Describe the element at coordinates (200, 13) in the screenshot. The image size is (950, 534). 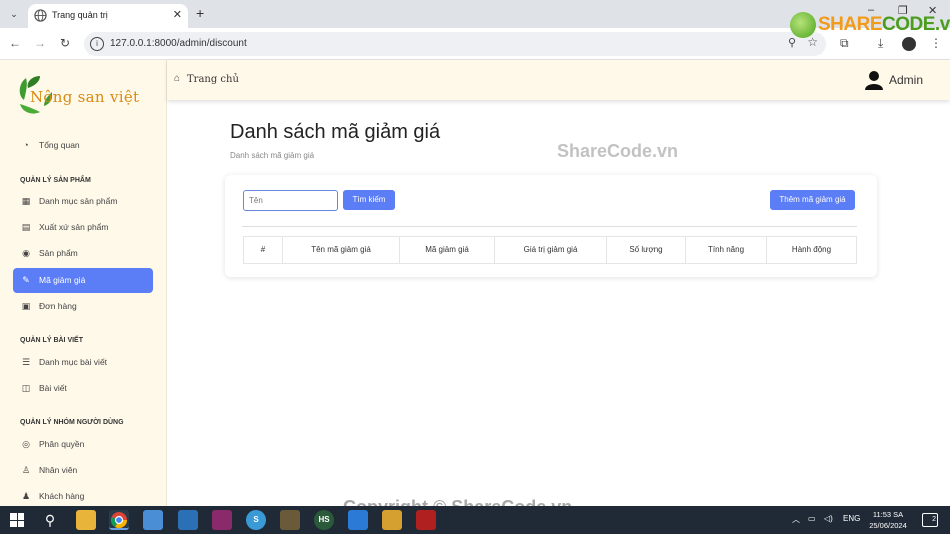
I see `new-tab-icon: +` at that location.